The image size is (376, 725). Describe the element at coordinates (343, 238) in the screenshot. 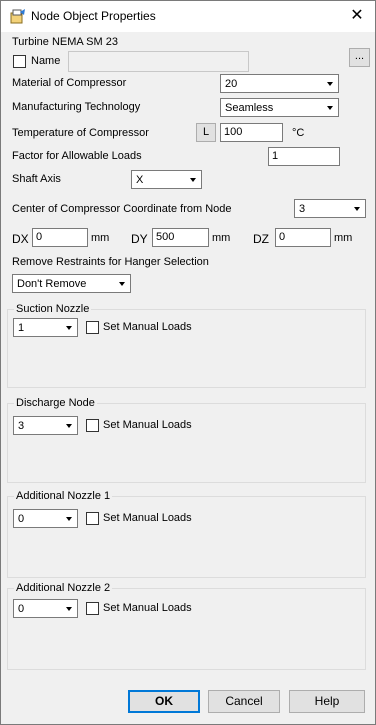

I see `dz-unit: mm` at that location.